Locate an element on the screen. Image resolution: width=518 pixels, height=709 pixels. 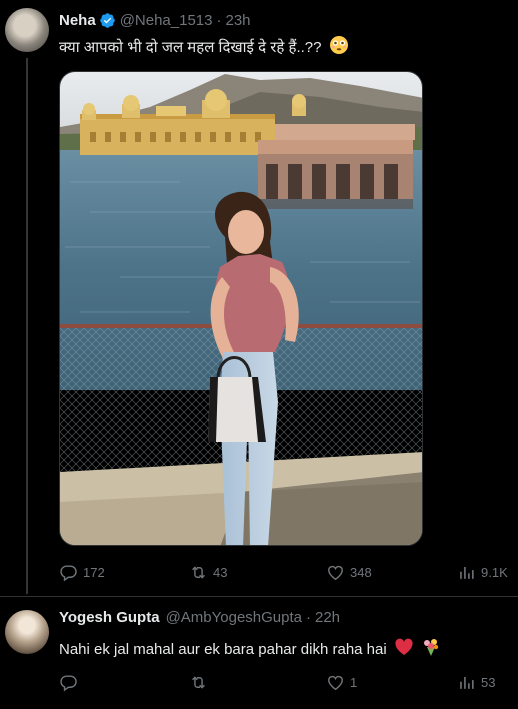
repost-button: 43 is located at coordinates (208, 572).